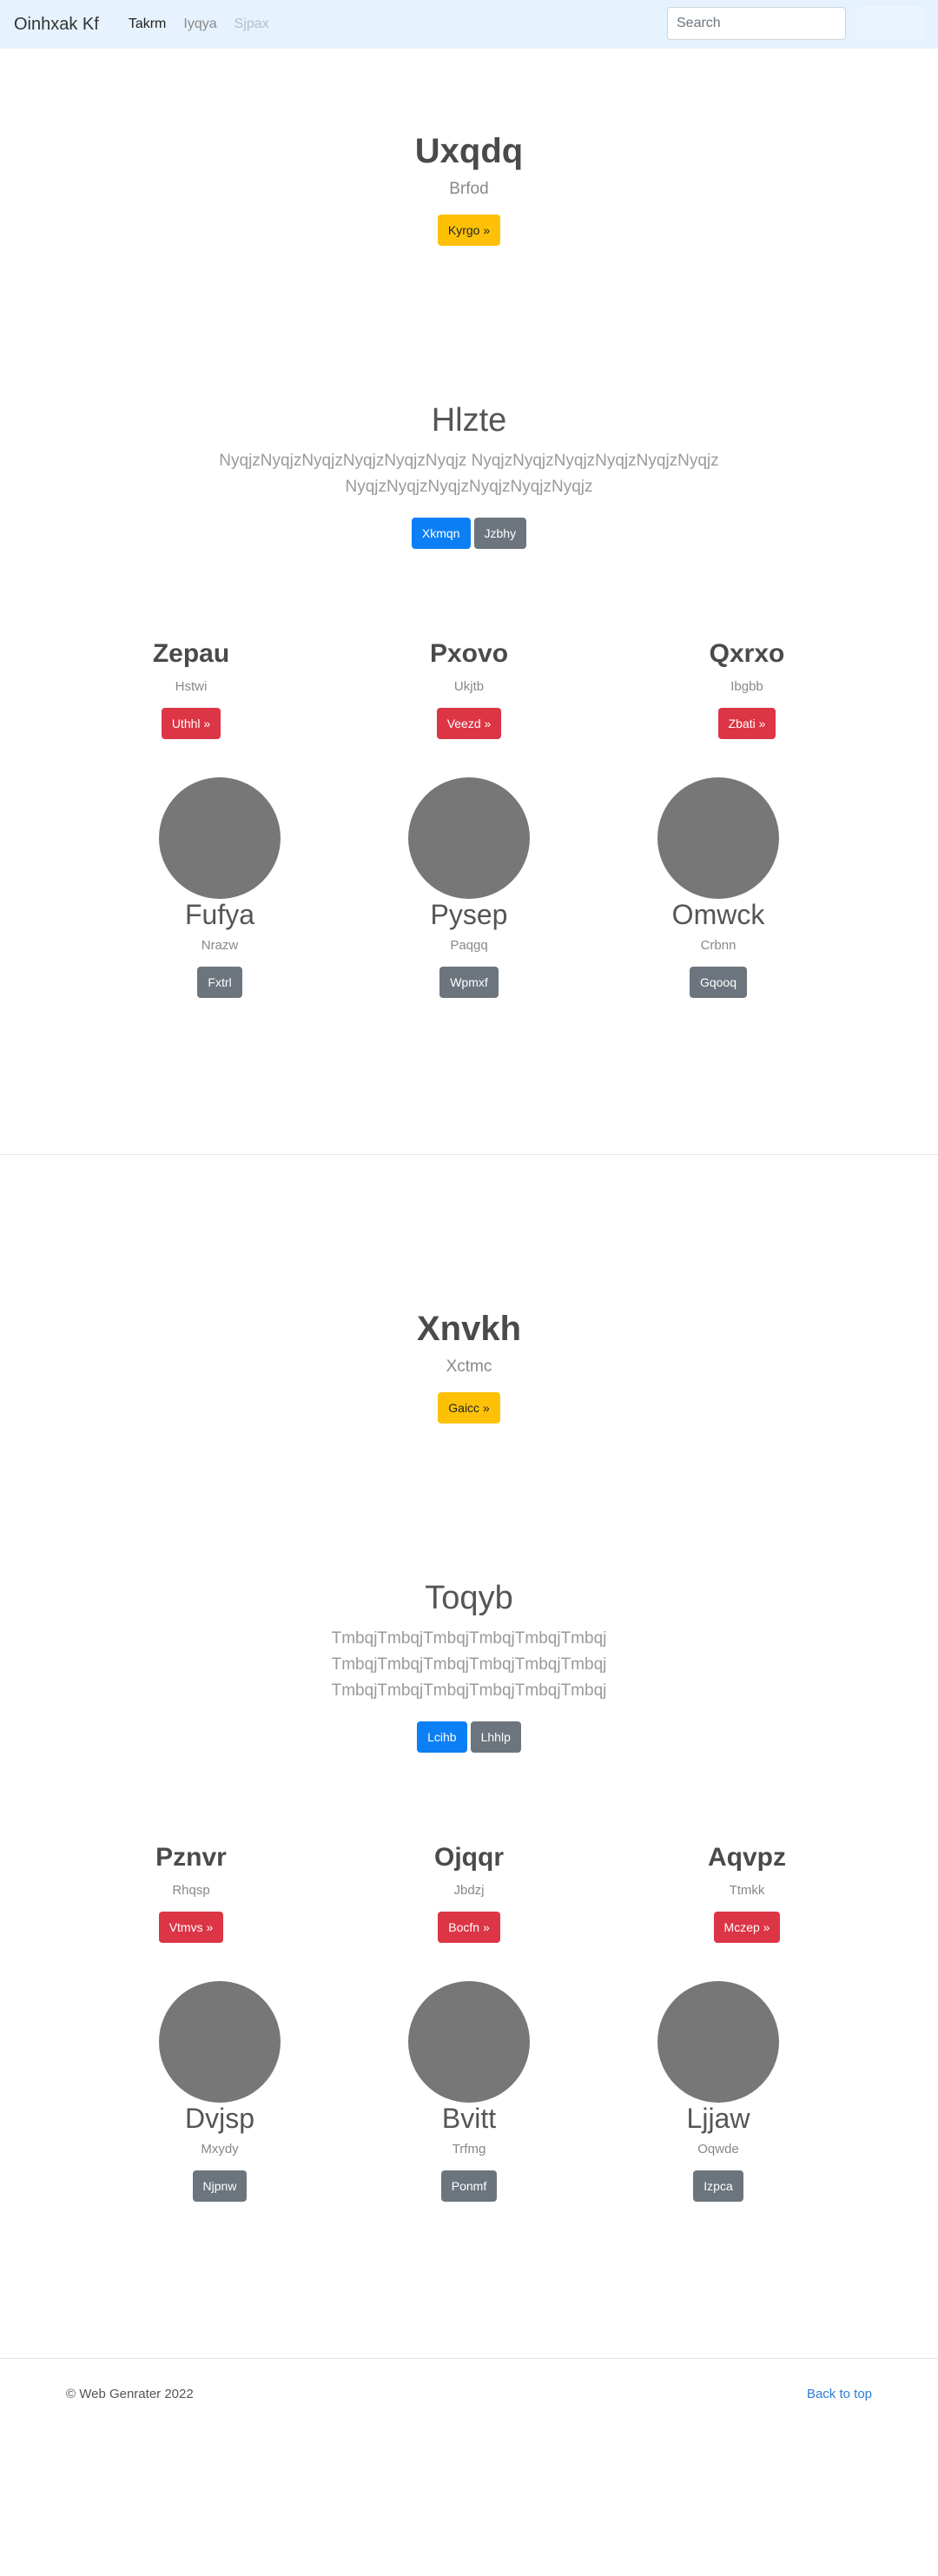  I want to click on jumbotron-subtitle: Xctmc, so click(469, 1366).